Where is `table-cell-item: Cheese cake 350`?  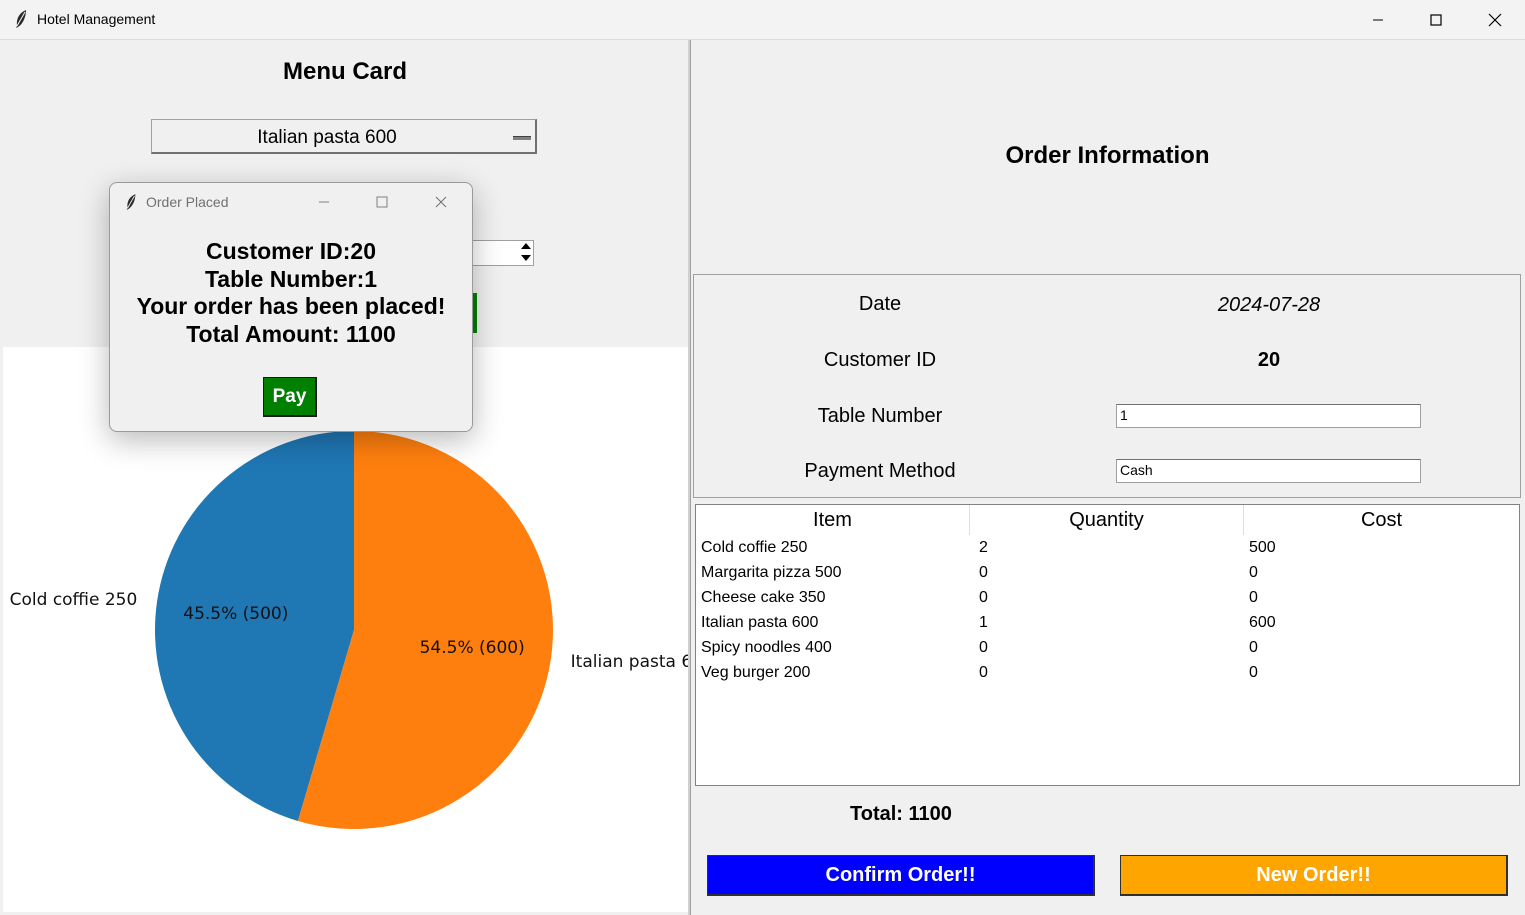 table-cell-item: Cheese cake 350 is located at coordinates (763, 597).